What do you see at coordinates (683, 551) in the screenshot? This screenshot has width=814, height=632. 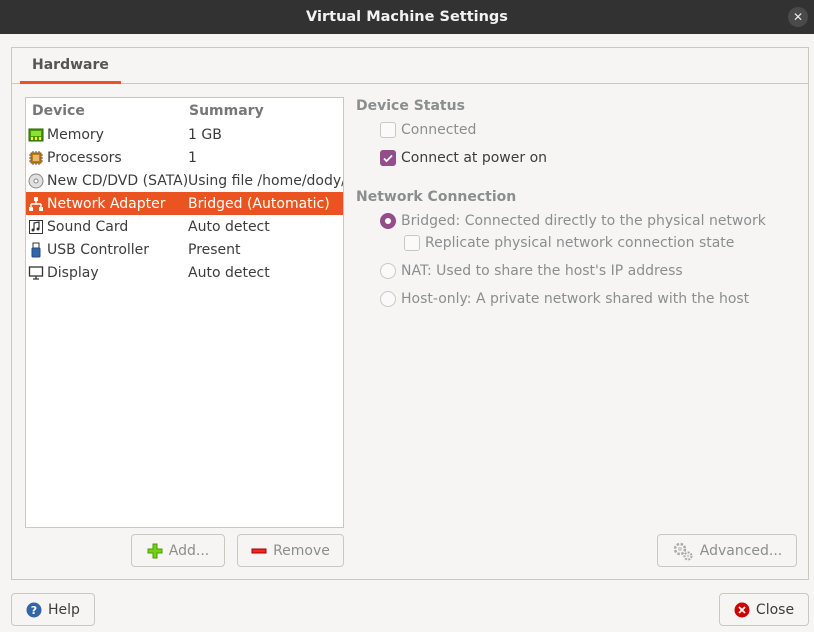 I see `gears-icon` at bounding box center [683, 551].